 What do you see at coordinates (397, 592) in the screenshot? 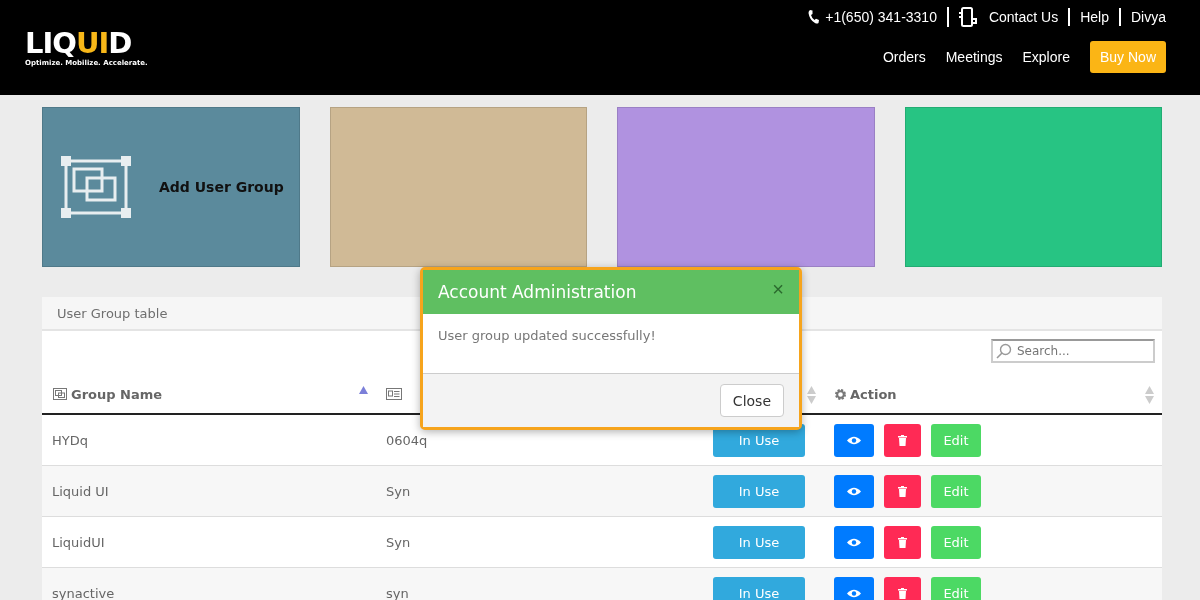
I see `table-cell: syn` at bounding box center [397, 592].